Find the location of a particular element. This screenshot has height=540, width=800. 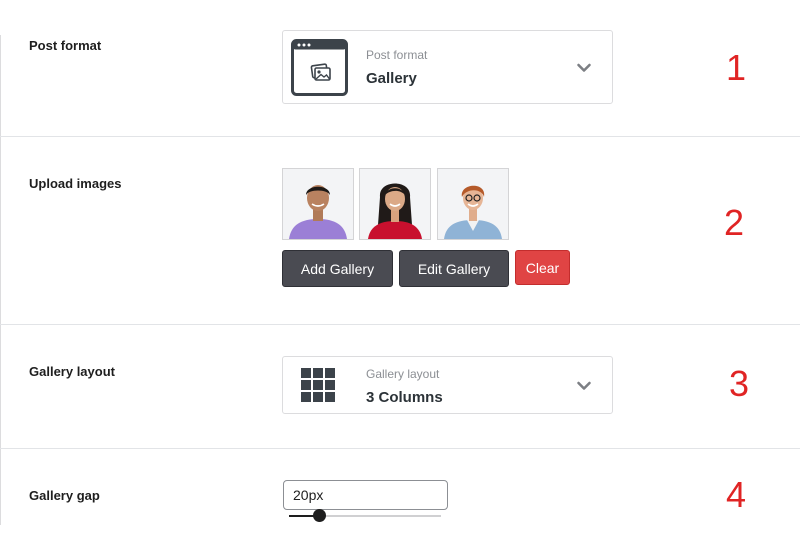

post-format-value: Gallery is located at coordinates (391, 78).